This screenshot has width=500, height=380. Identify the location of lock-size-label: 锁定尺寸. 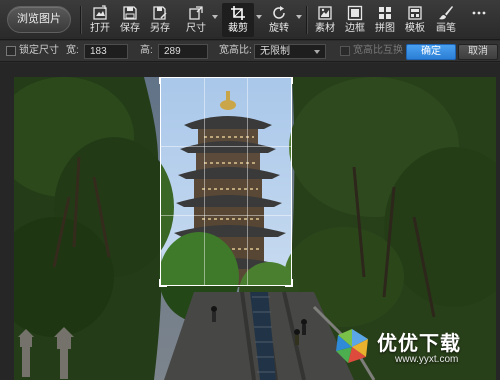
(39, 50).